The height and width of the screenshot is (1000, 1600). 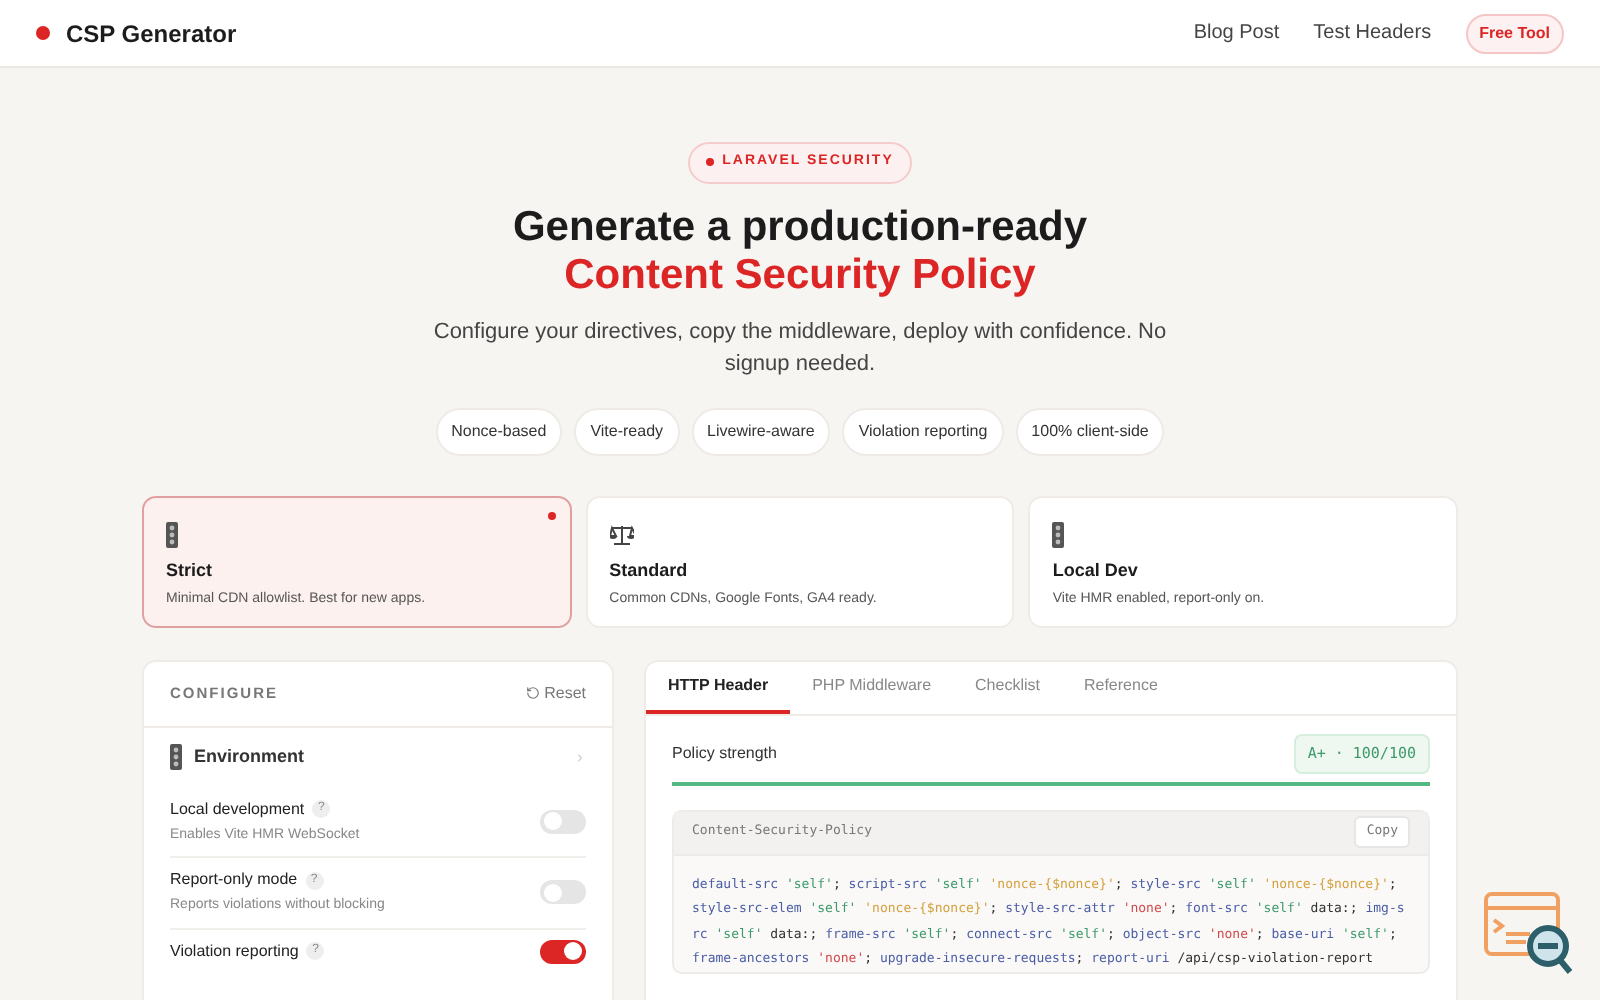 What do you see at coordinates (1096, 570) in the screenshot?
I see `preset-title: Local Dev` at bounding box center [1096, 570].